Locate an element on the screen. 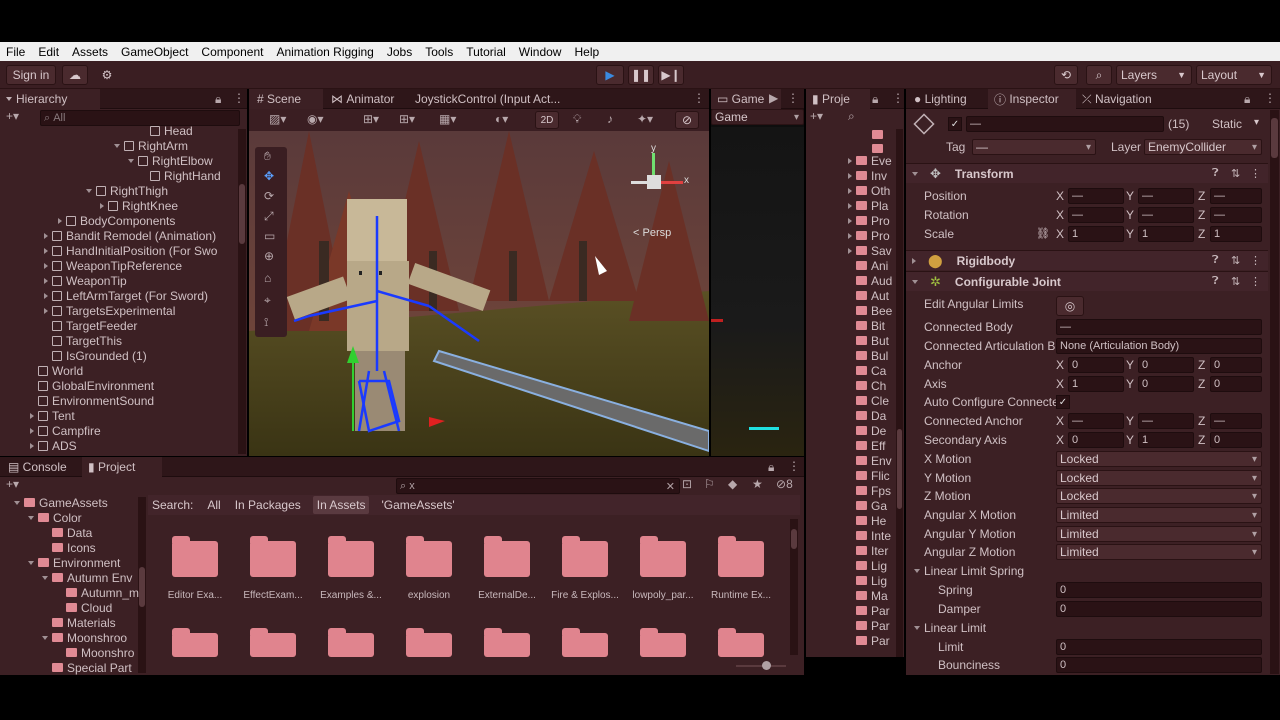  axis-x: 1 is located at coordinates (1096, 384).